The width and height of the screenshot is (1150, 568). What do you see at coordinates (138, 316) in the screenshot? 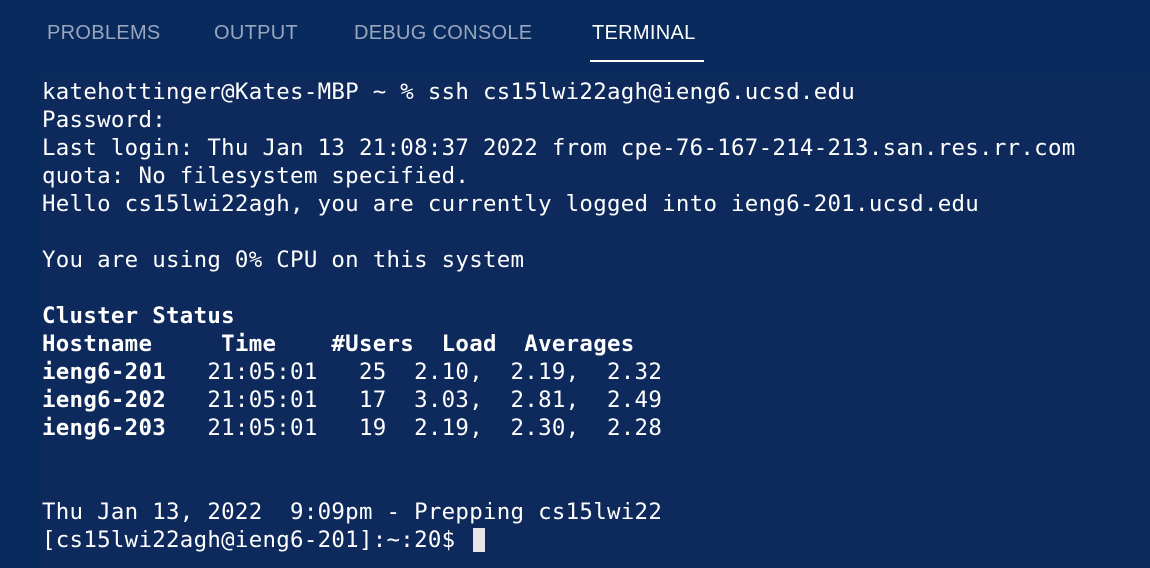
I see `cluster-status-heading: Cluster Status` at bounding box center [138, 316].